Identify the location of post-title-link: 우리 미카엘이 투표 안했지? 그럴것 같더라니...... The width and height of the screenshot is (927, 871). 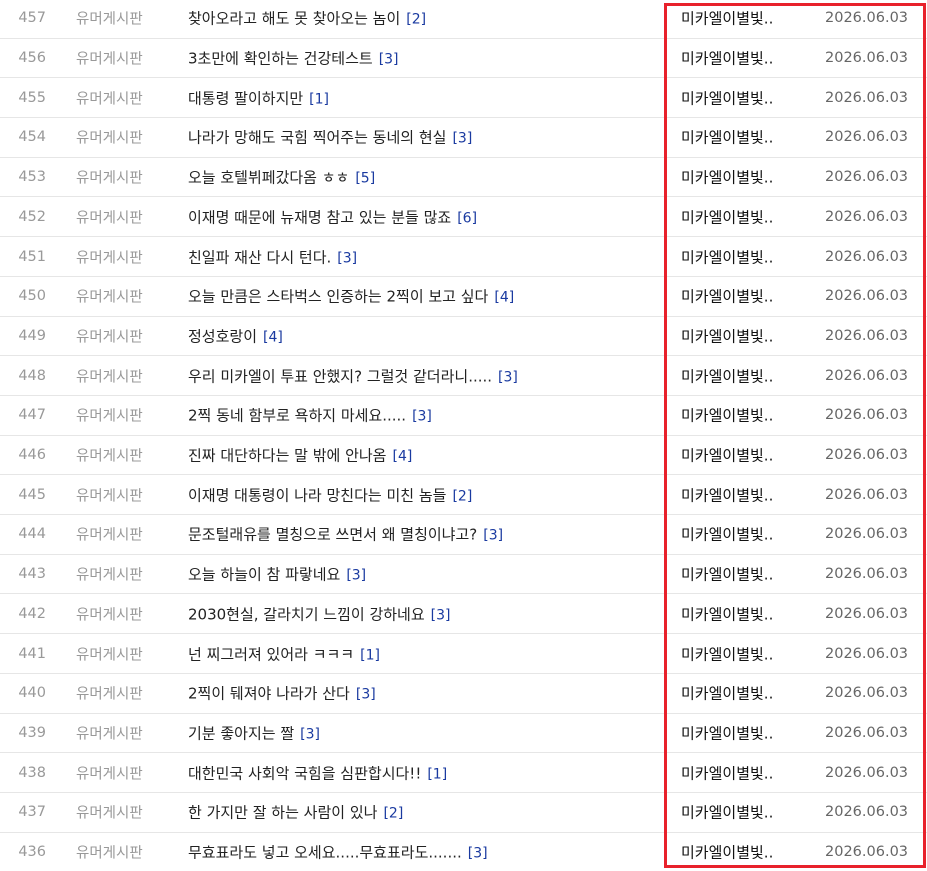
(340, 376).